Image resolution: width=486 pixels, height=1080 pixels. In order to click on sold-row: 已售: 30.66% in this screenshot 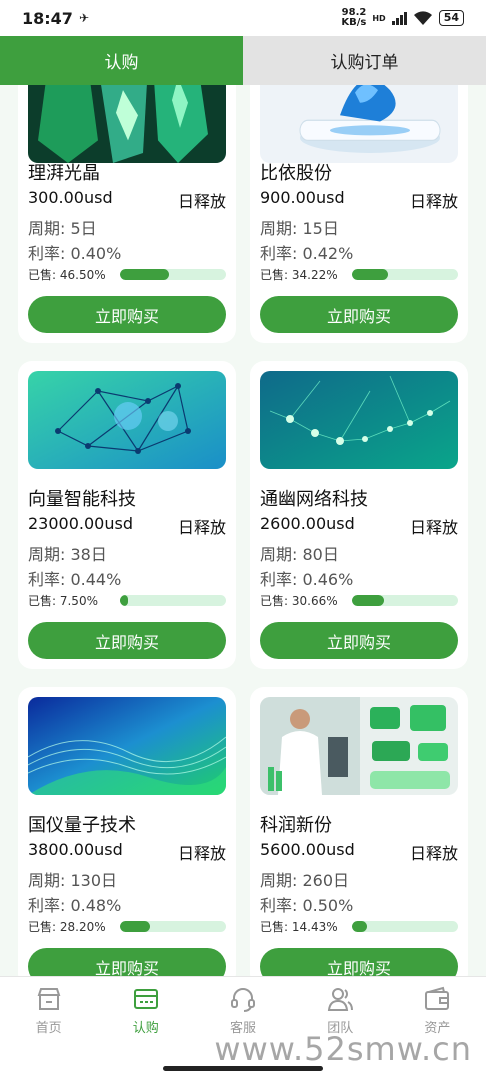, I will do `click(359, 600)`.